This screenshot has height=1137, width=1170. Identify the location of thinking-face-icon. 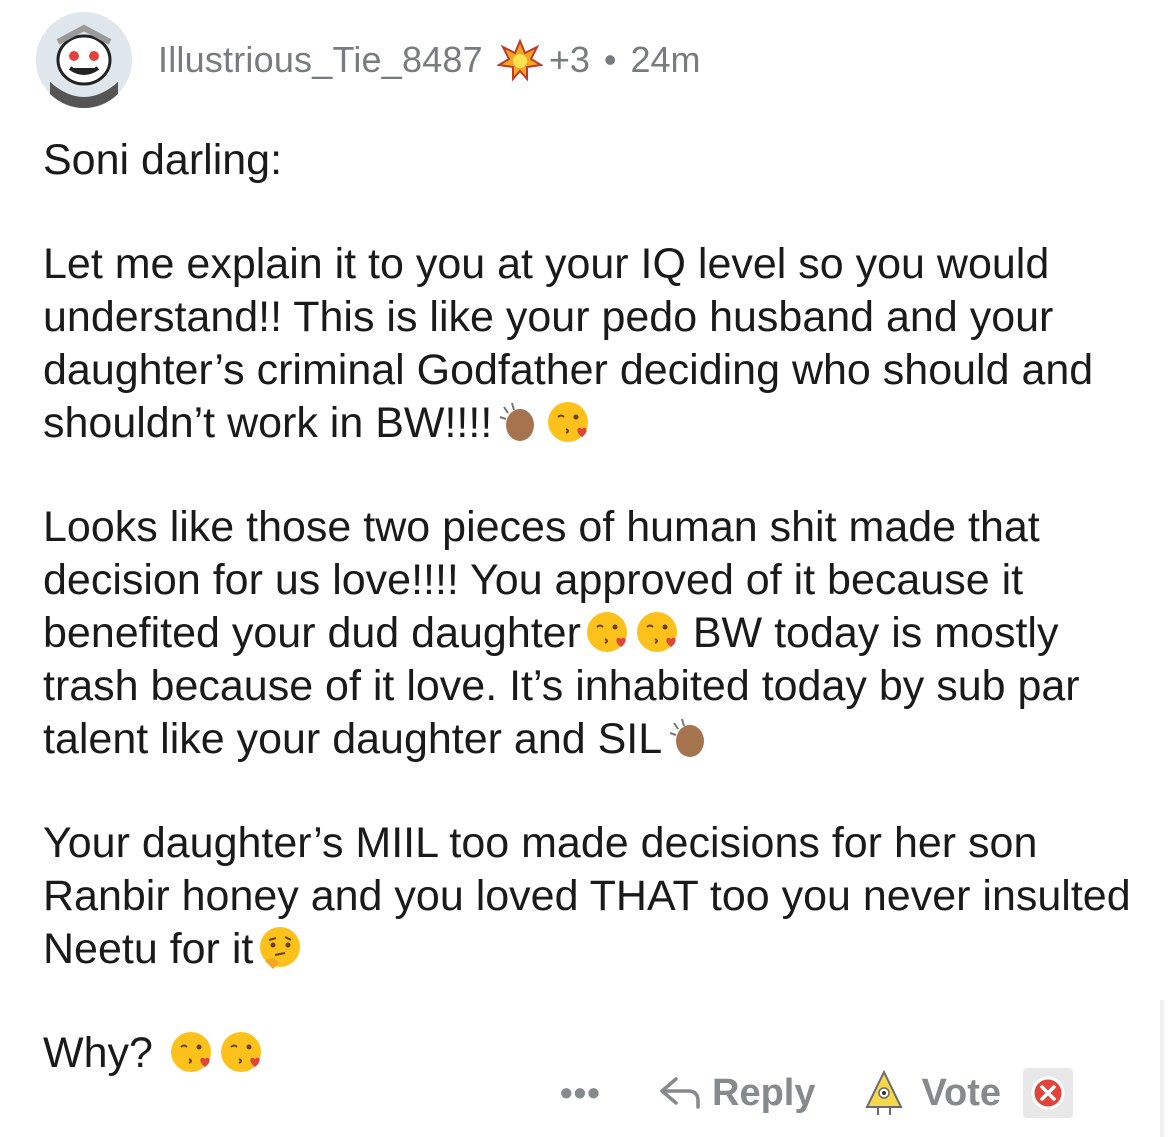
(280, 948).